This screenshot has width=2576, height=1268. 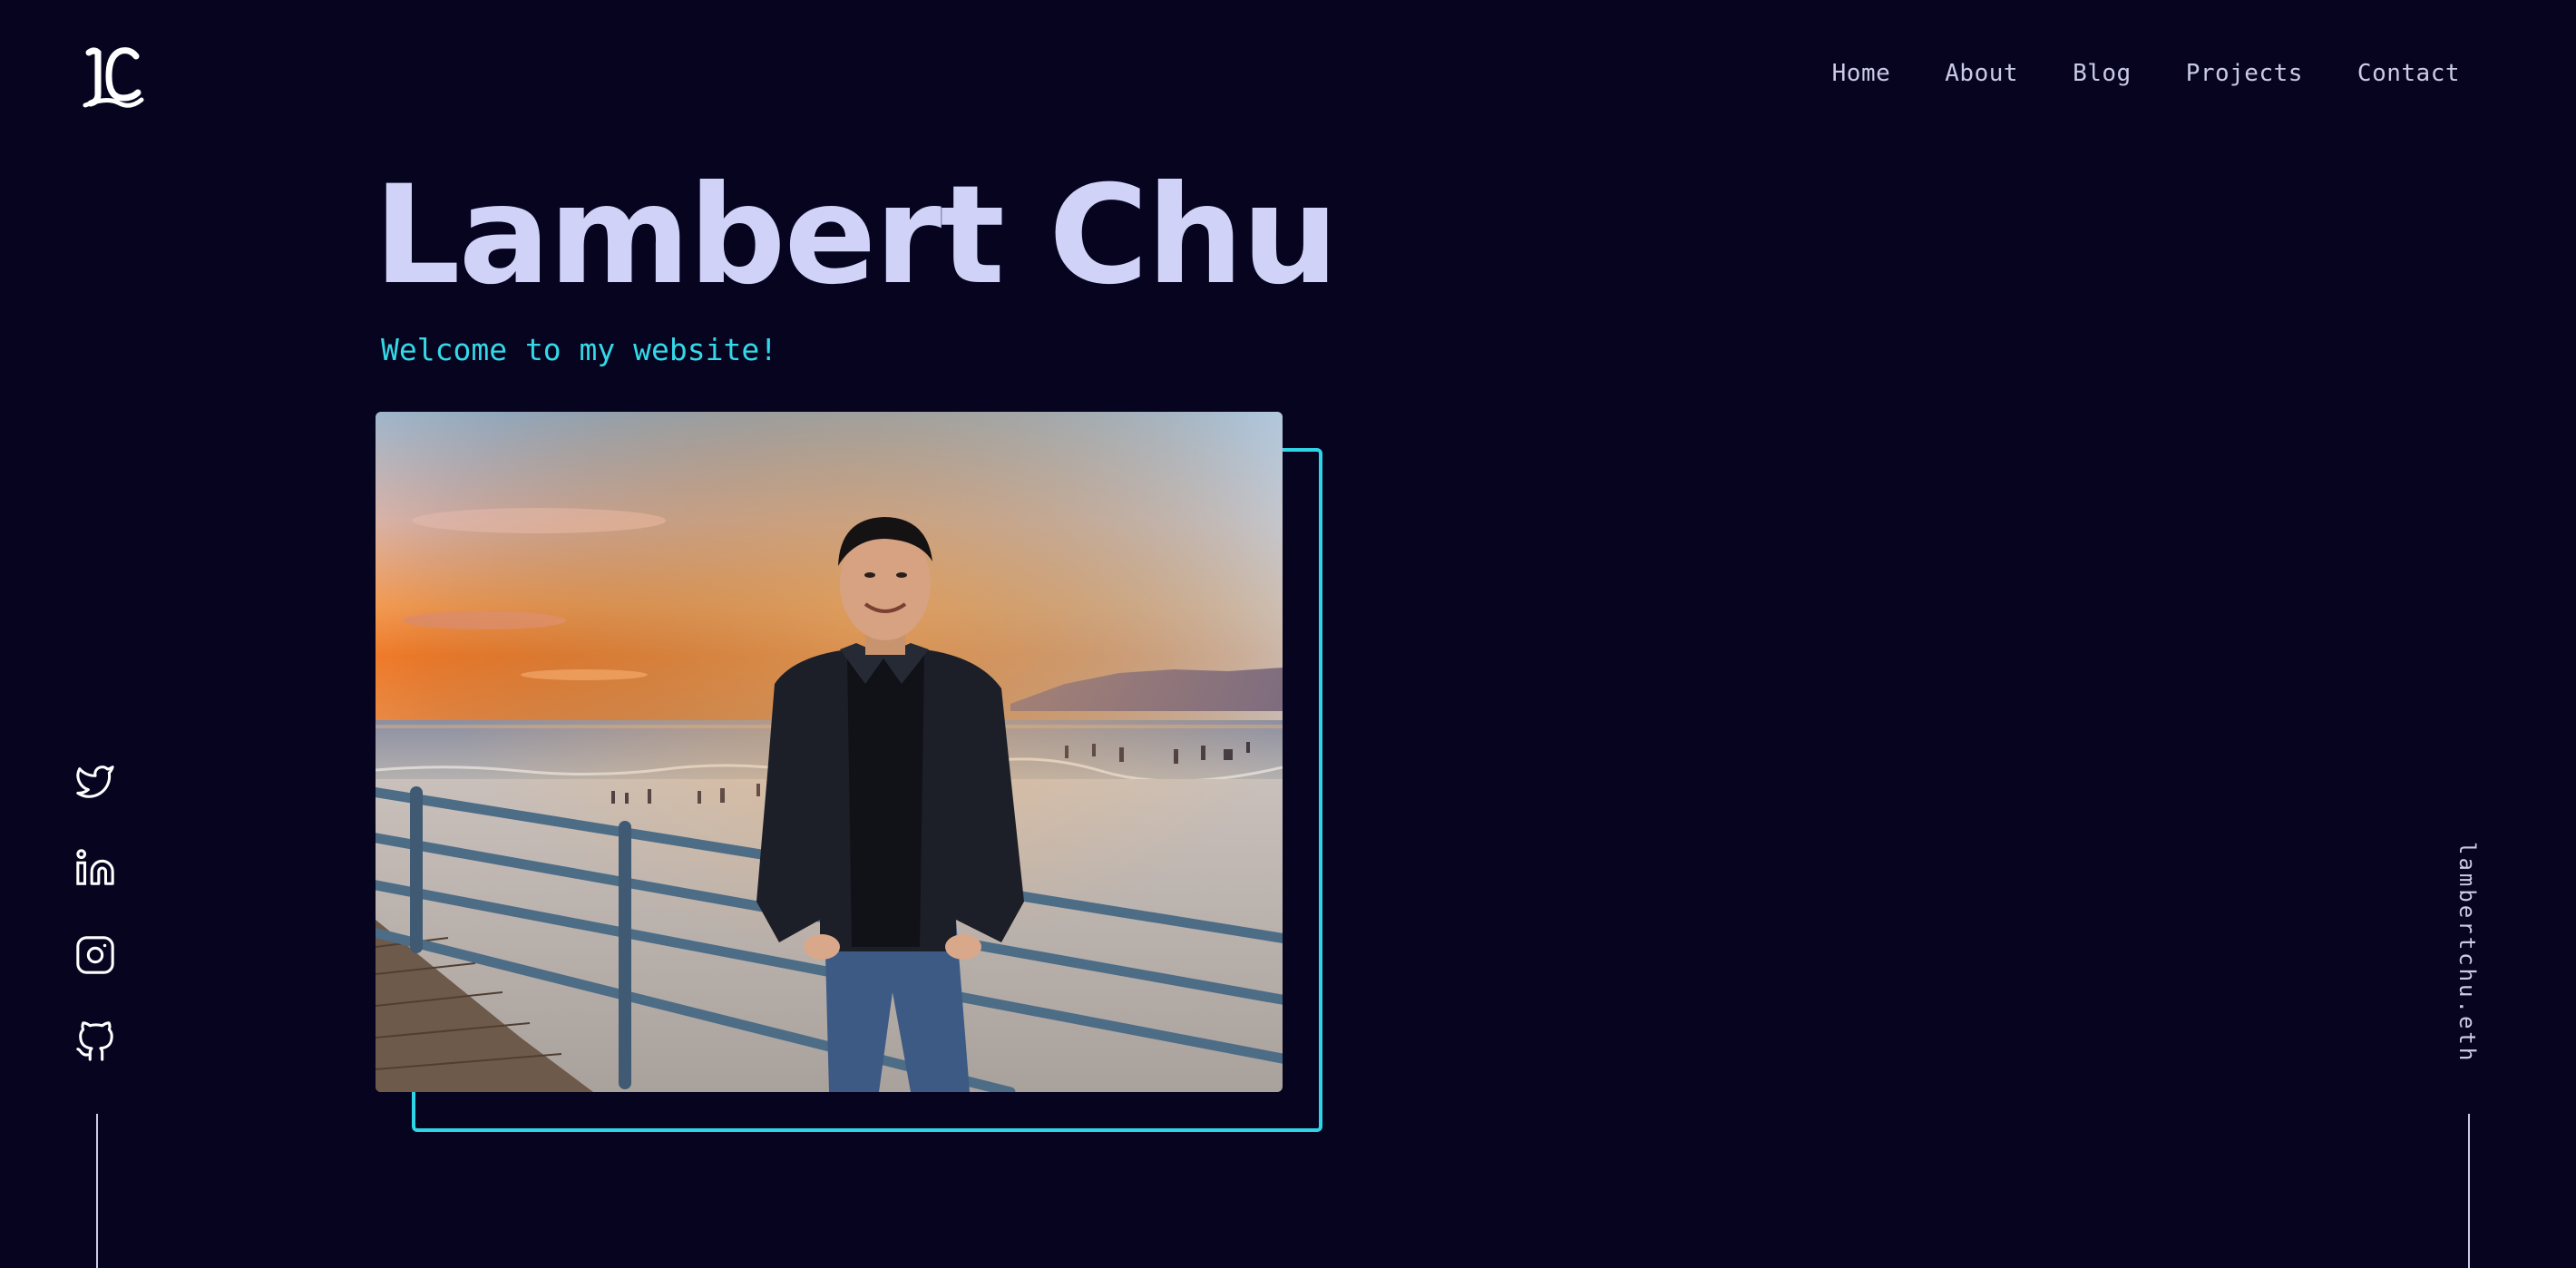 I want to click on twitter-link, so click(x=95, y=781).